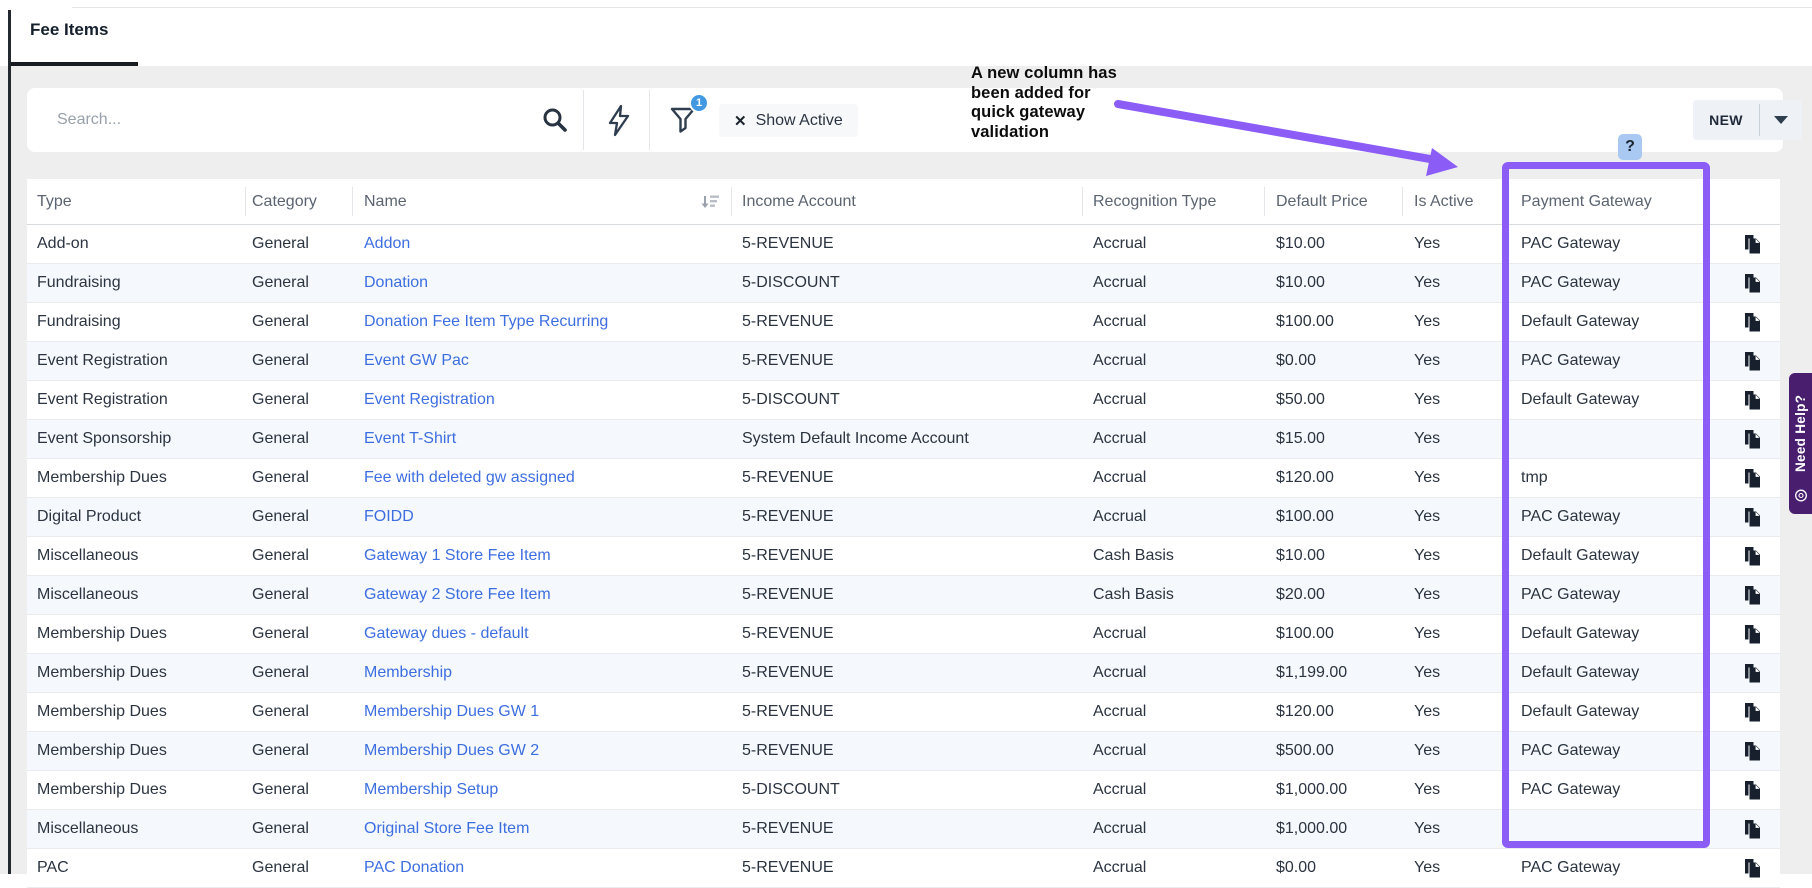 Image resolution: width=1812 pixels, height=888 pixels. I want to click on active-filter-chip: ✕ Show Active, so click(788, 120).